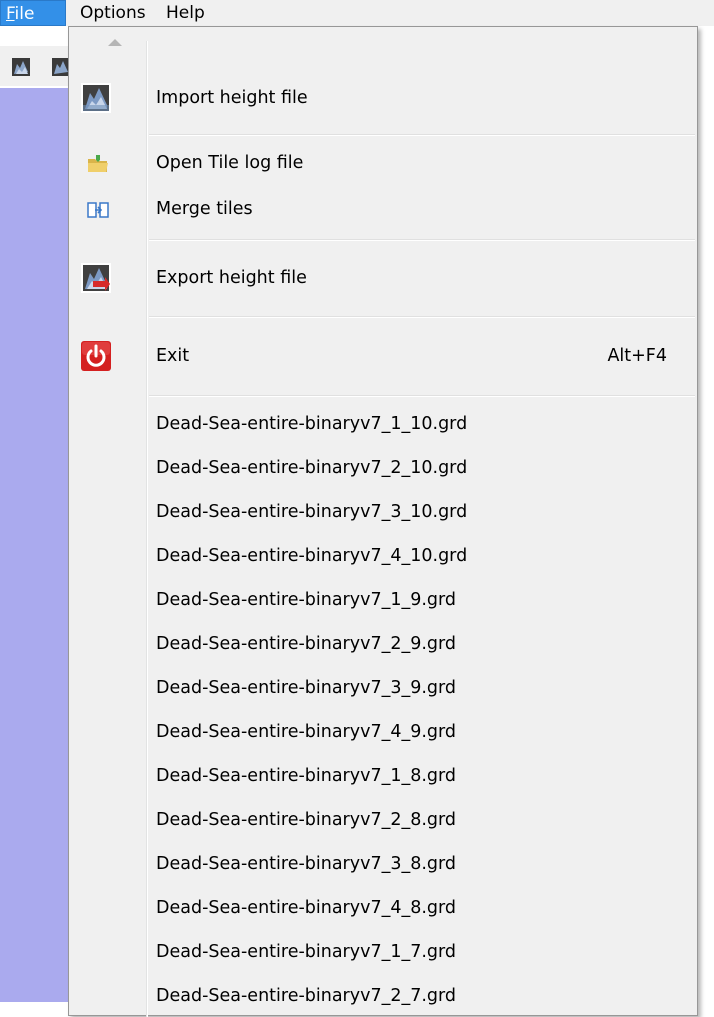 The width and height of the screenshot is (714, 1017). What do you see at coordinates (35, 545) in the screenshot?
I see `workspace-background` at bounding box center [35, 545].